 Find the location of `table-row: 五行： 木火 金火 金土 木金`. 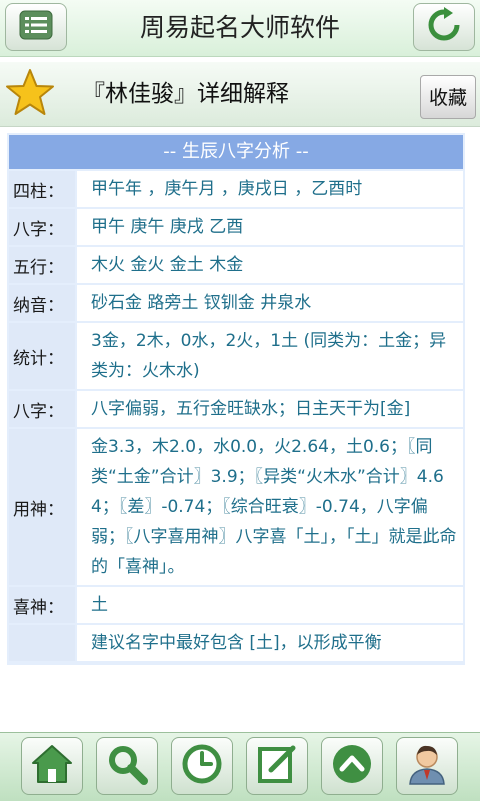

table-row: 五行： 木火 金火 金土 木金 is located at coordinates (236, 265).